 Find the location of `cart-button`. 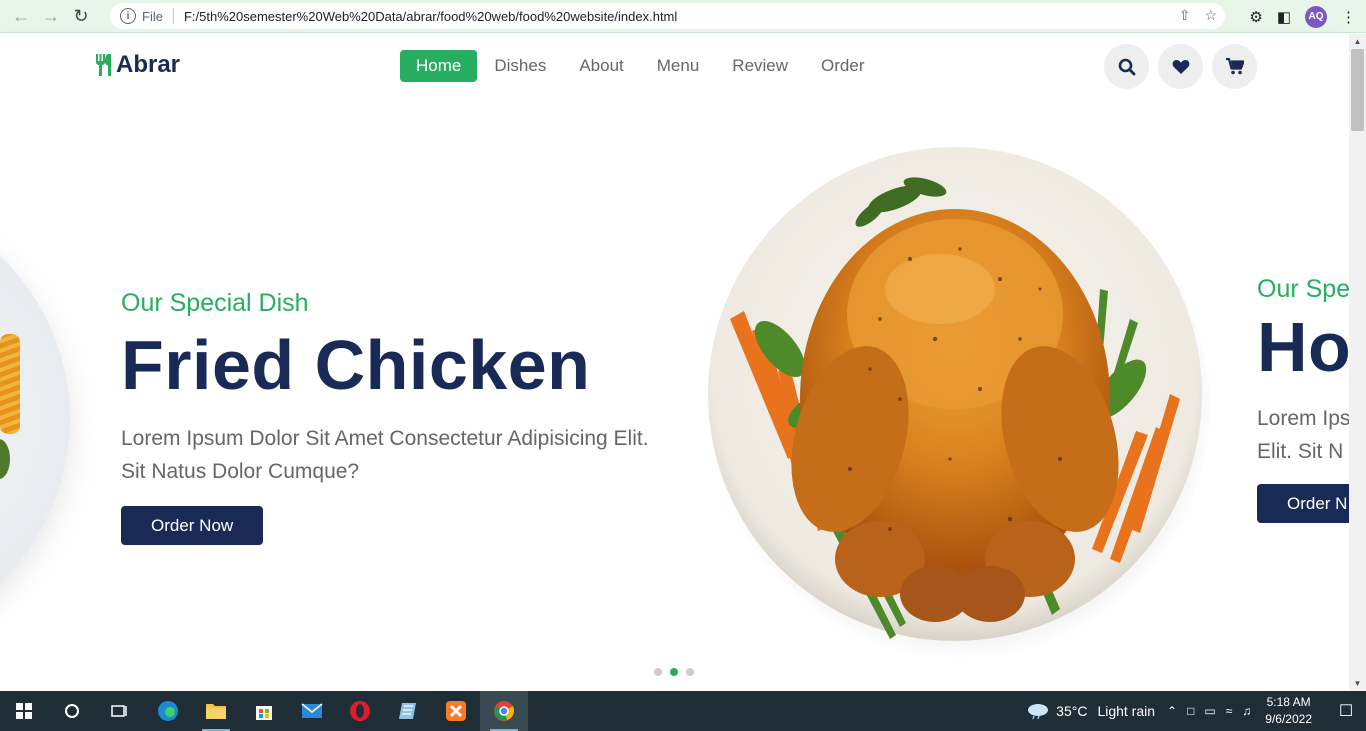

cart-button is located at coordinates (1234, 66).